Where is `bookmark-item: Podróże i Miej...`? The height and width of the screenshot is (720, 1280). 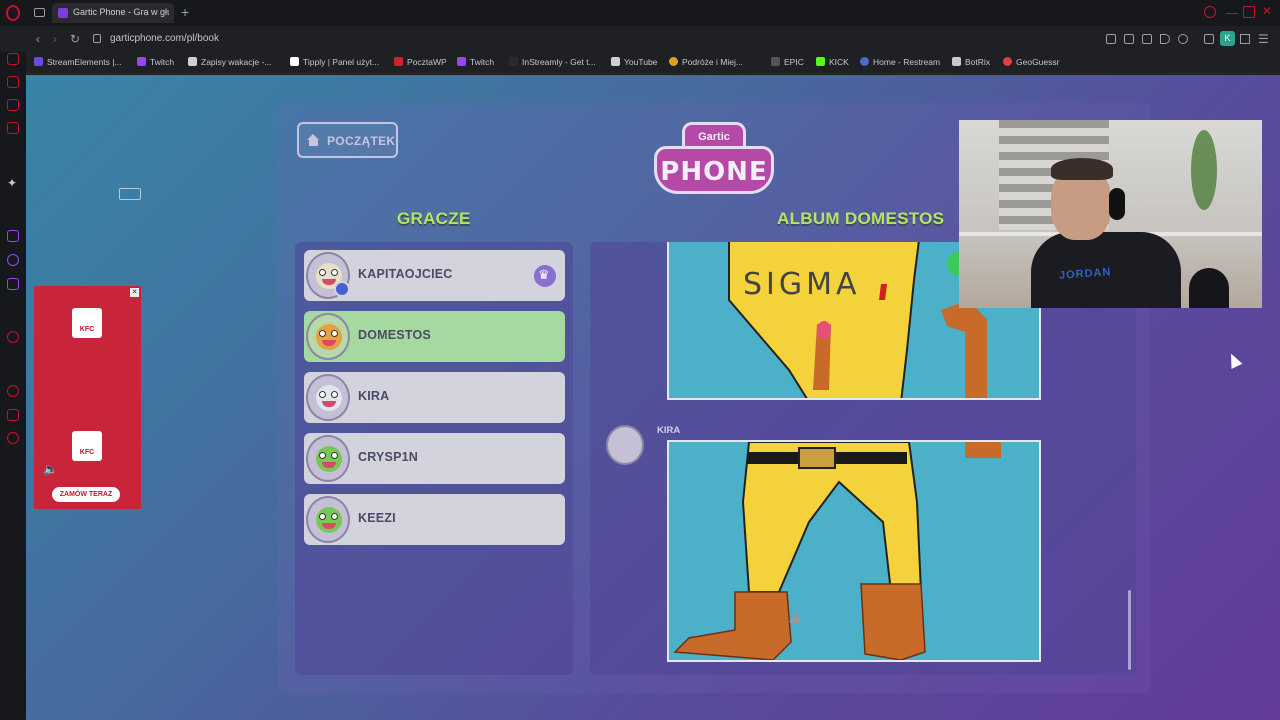 bookmark-item: Podróże i Miej... is located at coordinates (706, 63).